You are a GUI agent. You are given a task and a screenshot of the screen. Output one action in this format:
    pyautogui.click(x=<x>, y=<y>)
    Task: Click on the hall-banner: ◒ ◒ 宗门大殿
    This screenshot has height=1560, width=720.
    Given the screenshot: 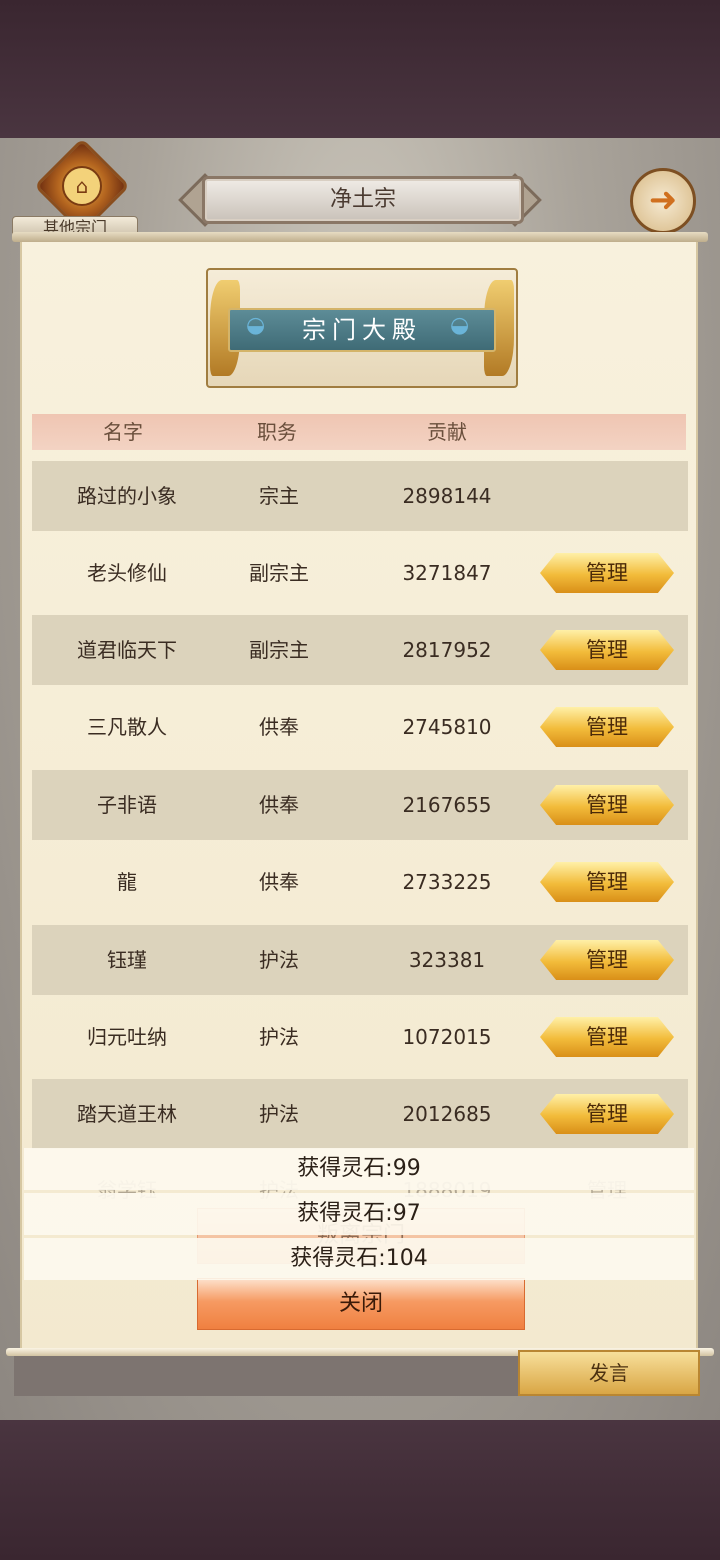 What is the action you would take?
    pyautogui.click(x=362, y=328)
    